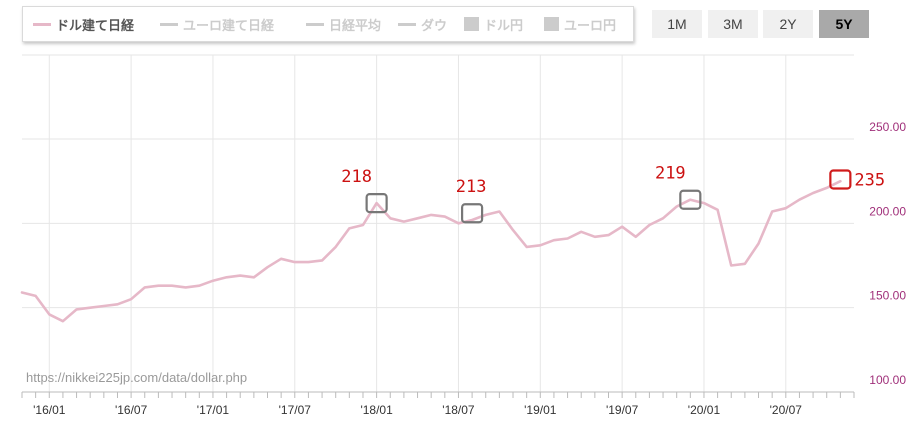 This screenshot has height=435, width=914. I want to click on y-tick-label: 200.00, so click(887, 211).